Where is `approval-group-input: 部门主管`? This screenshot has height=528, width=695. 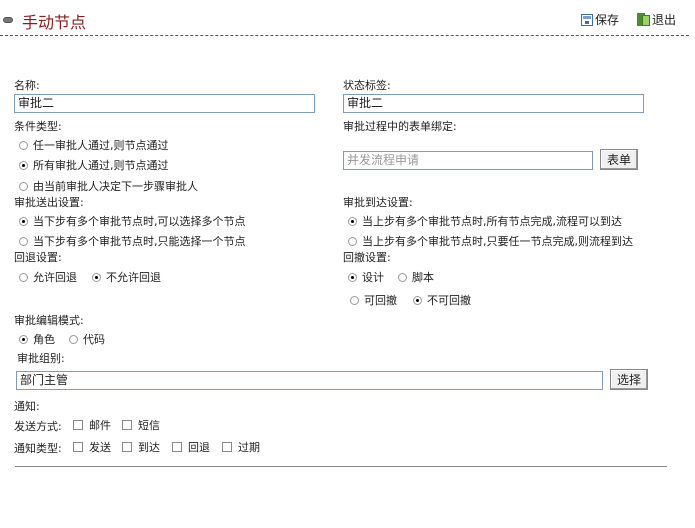 approval-group-input: 部门主管 is located at coordinates (309, 380).